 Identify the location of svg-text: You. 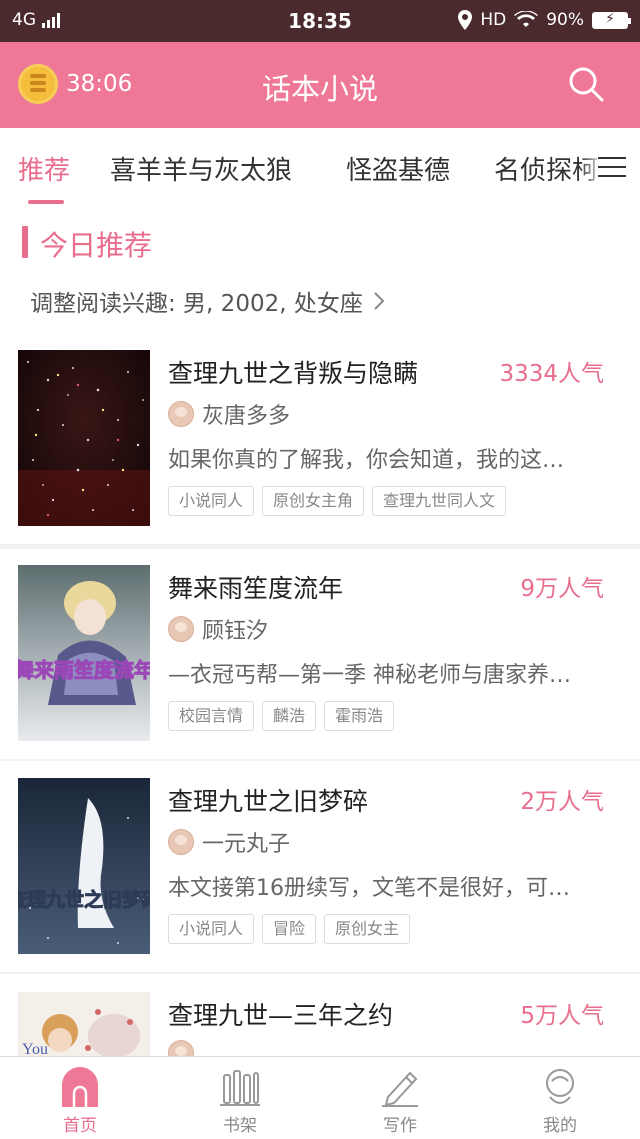
(35, 1048).